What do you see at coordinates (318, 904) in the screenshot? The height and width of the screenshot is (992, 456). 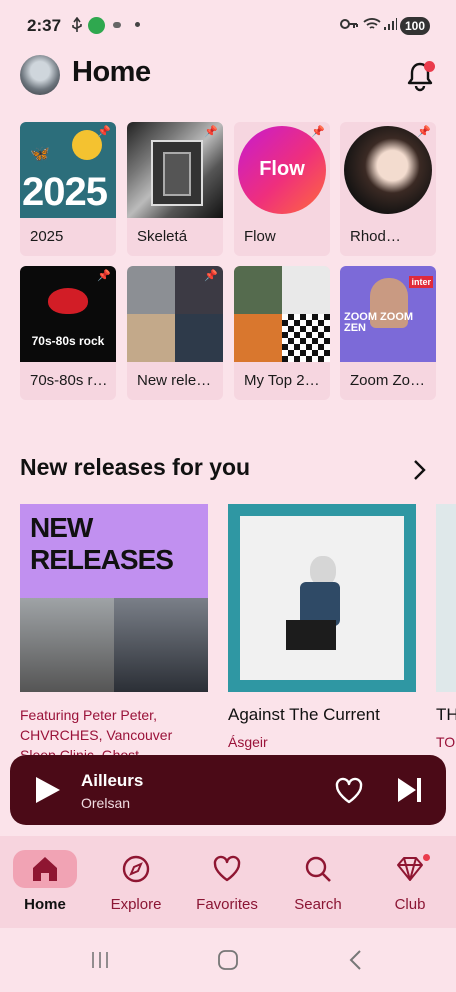 I see `nav-label: Search` at bounding box center [318, 904].